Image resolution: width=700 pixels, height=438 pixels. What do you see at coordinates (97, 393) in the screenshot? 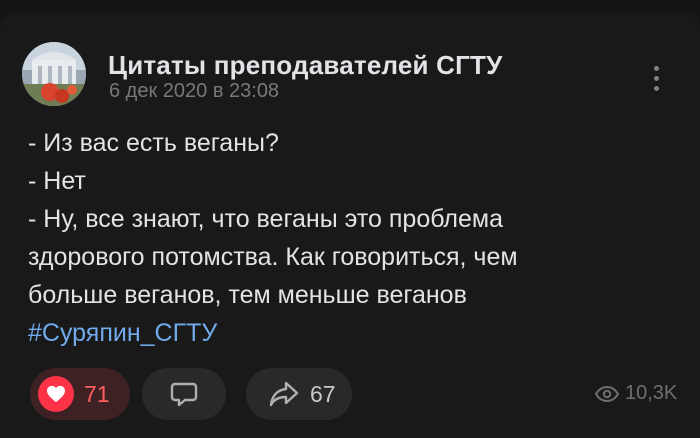
I see `like-count: 71` at bounding box center [97, 393].